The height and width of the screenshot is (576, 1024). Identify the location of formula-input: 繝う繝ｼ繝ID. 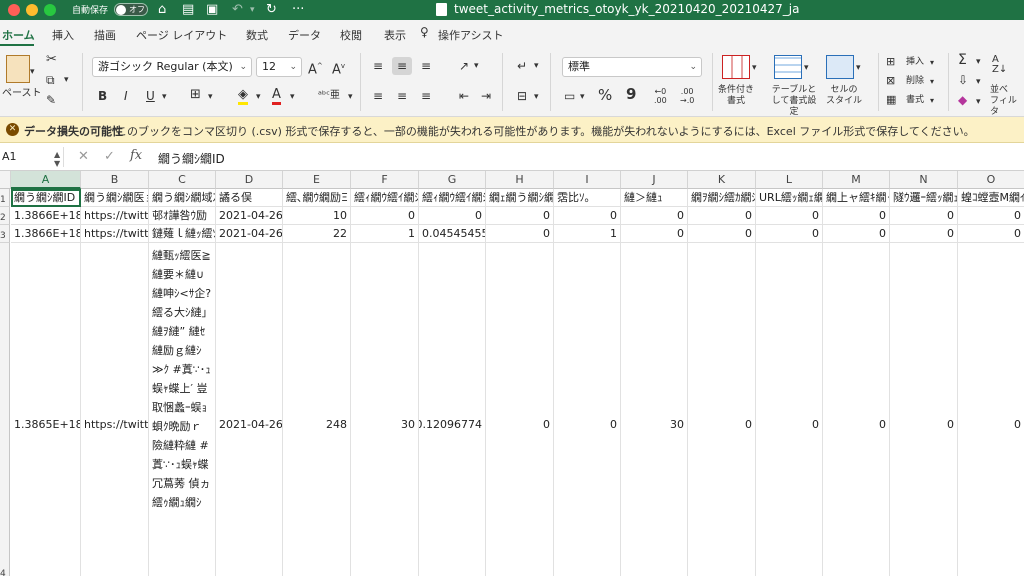
(191, 158).